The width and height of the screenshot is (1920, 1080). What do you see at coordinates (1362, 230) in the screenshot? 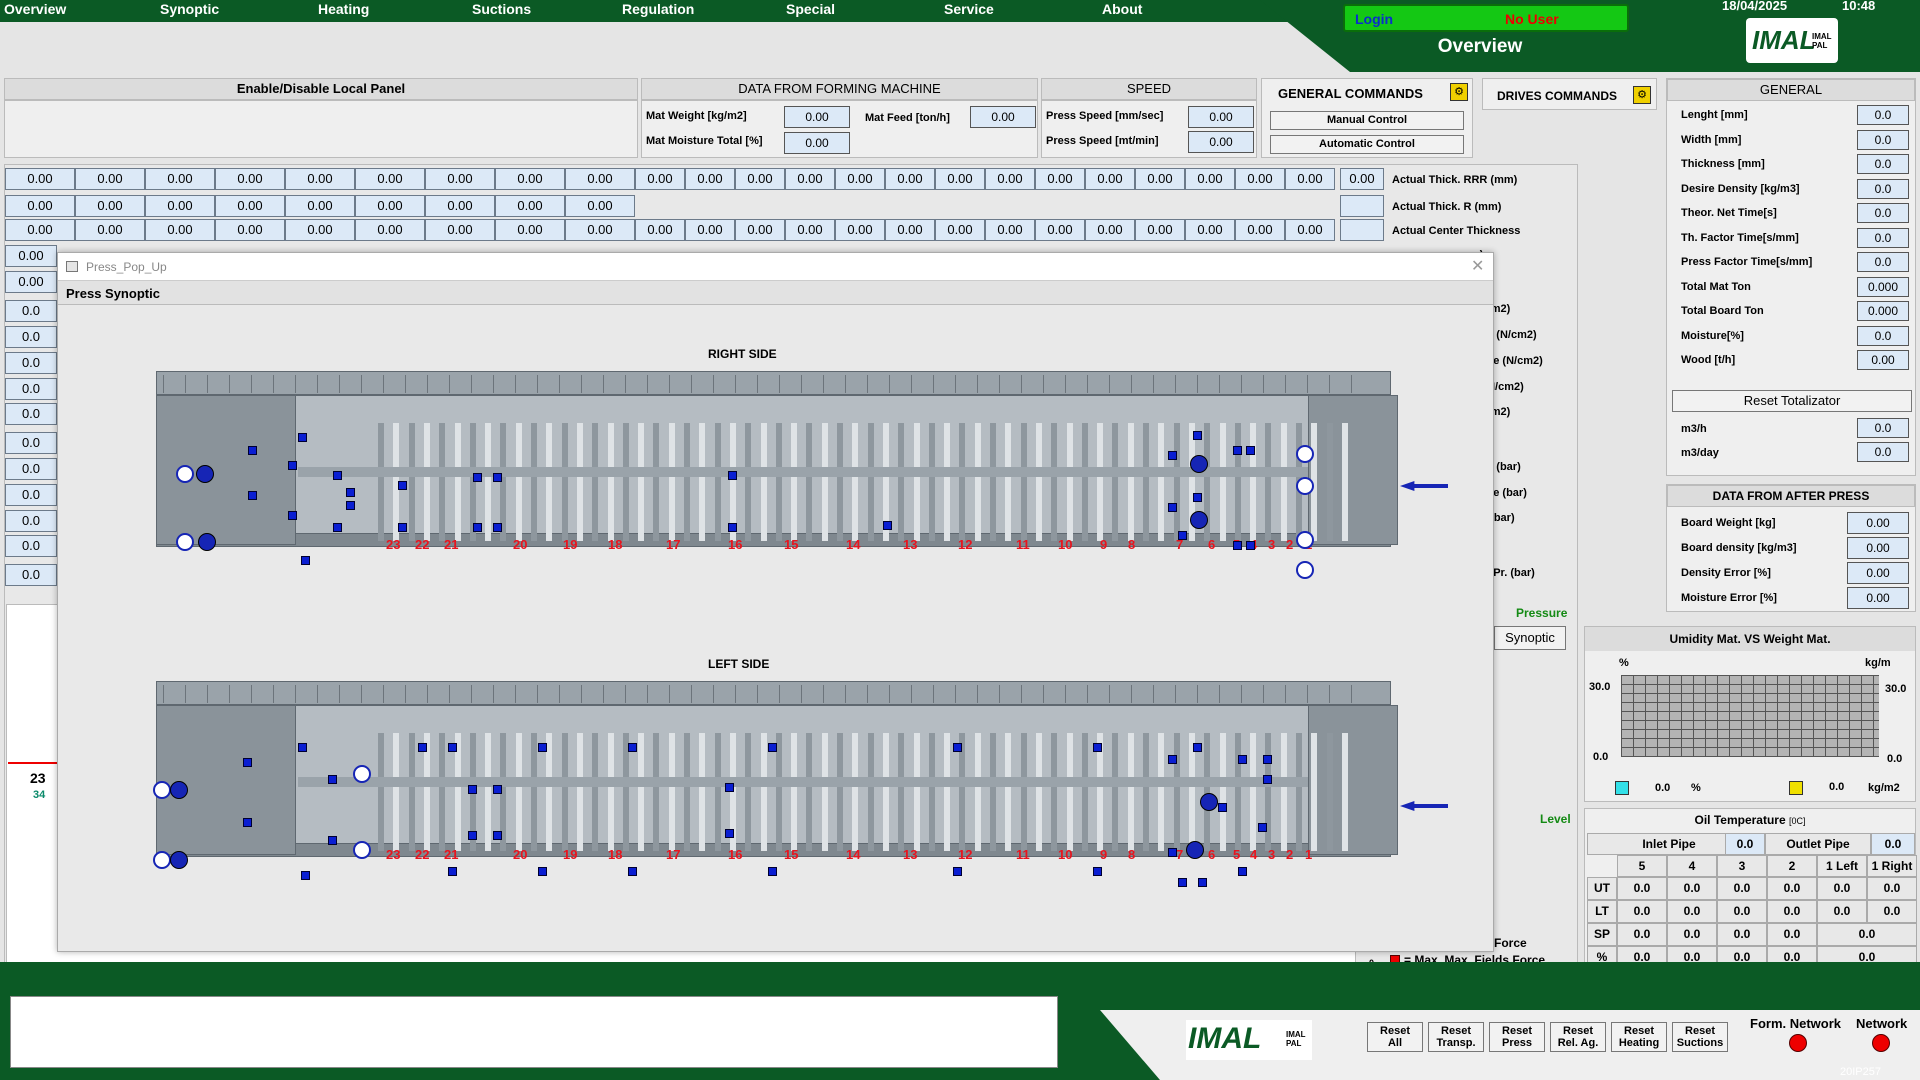
I see `thickness-cell` at bounding box center [1362, 230].